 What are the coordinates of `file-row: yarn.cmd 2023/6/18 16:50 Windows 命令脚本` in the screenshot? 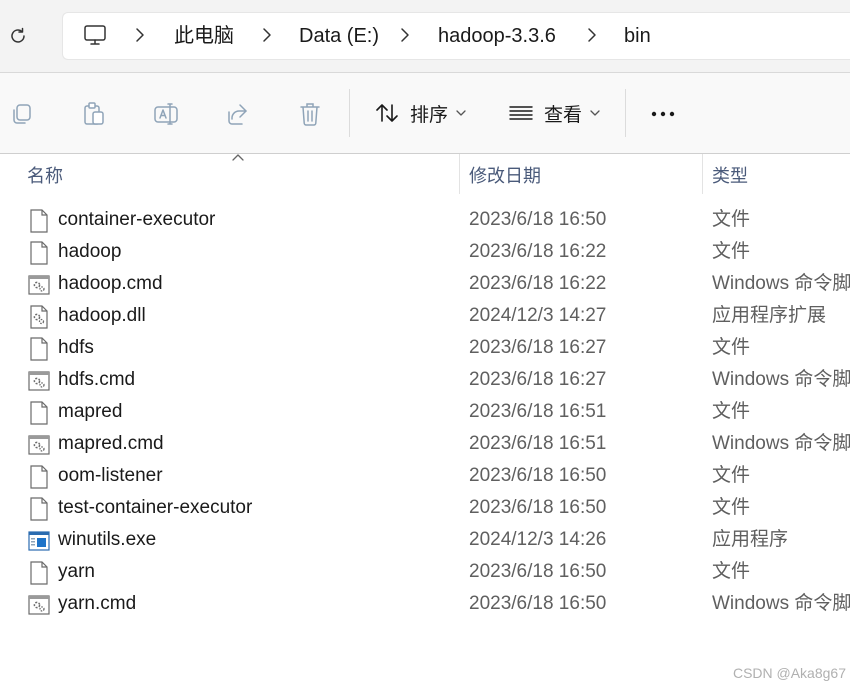 It's located at (425, 604).